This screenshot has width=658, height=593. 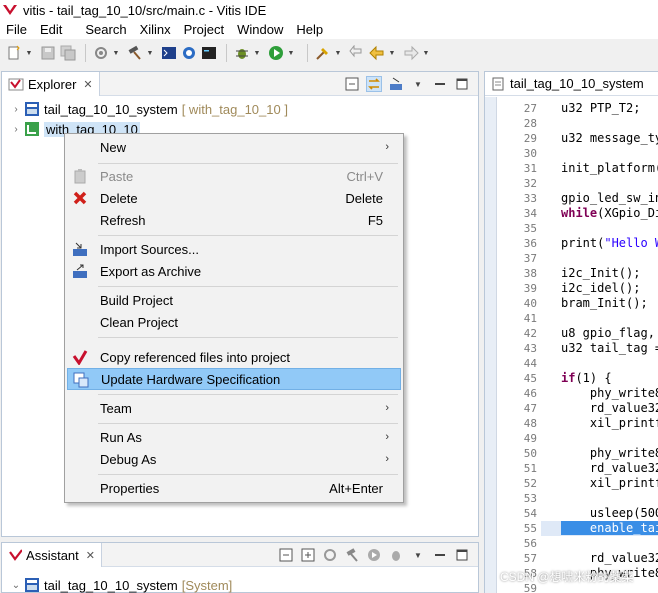 I want to click on build-dropdown-icon: ▼, so click(x=150, y=53).